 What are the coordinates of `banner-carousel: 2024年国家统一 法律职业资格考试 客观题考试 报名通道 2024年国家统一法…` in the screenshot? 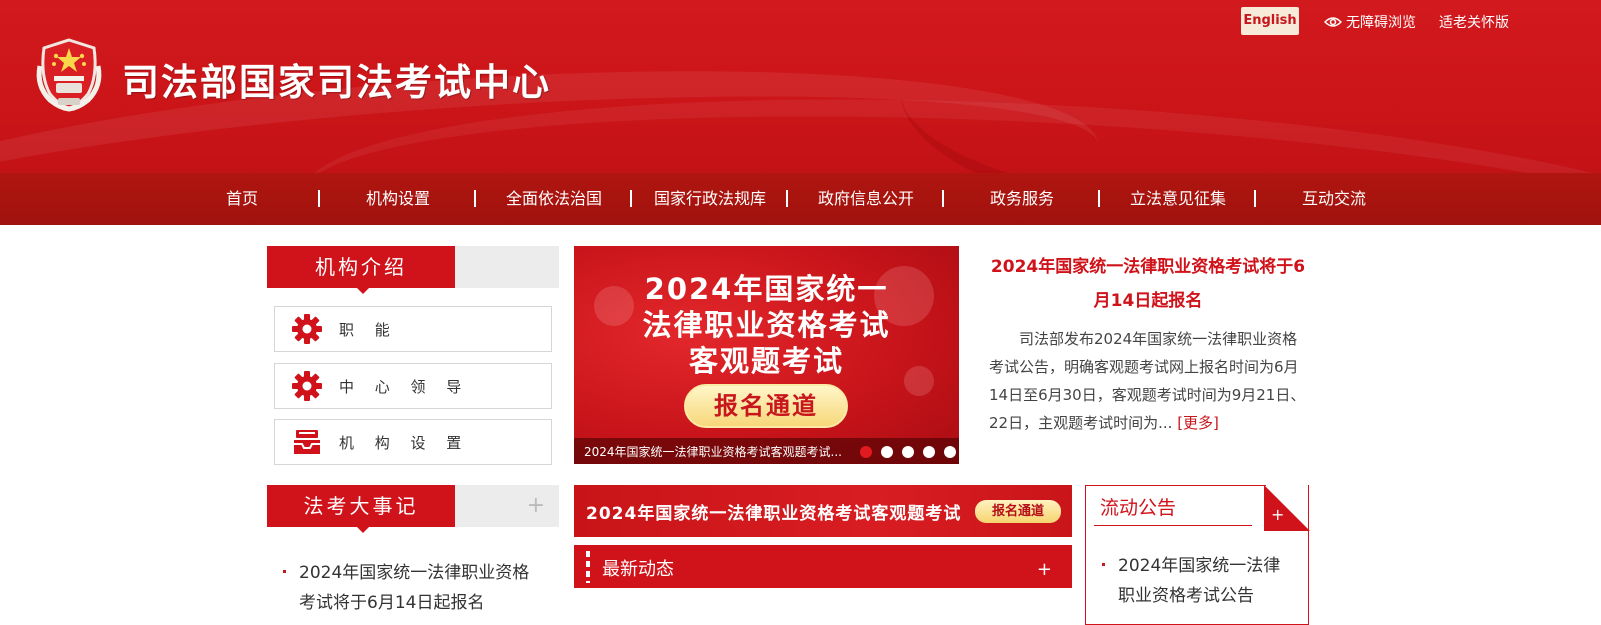 It's located at (766, 355).